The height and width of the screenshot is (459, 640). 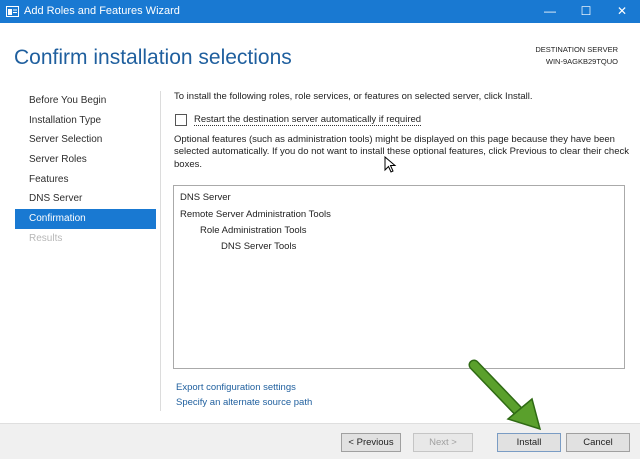 I want to click on close-icon: ✕, so click(x=622, y=11).